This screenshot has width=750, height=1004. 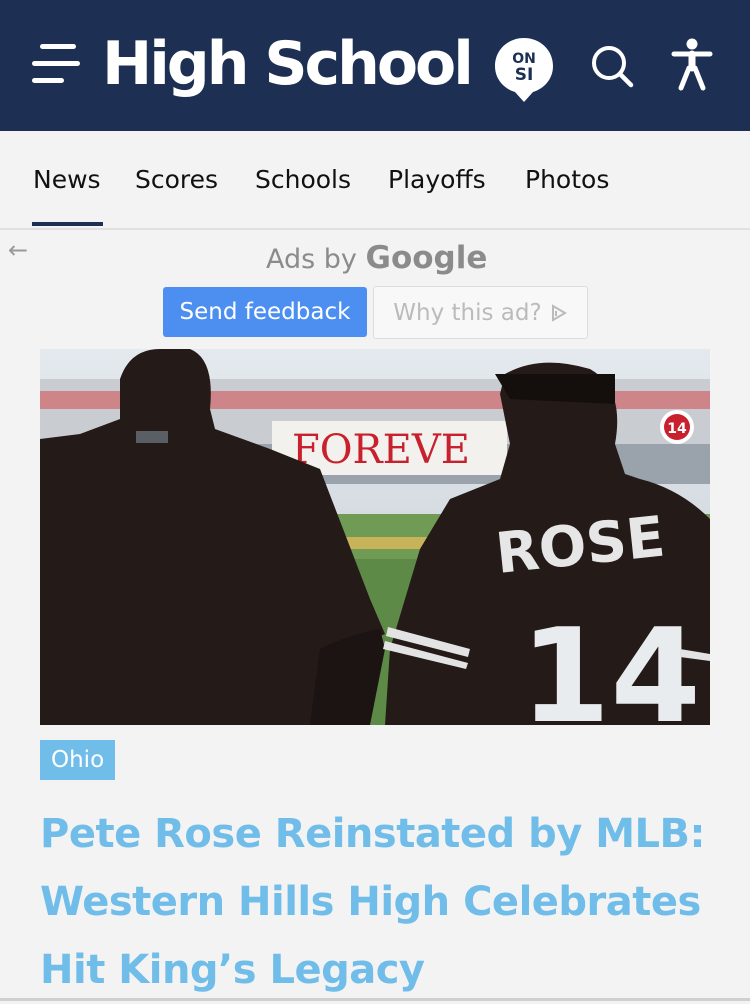 What do you see at coordinates (437, 179) in the screenshot?
I see `tab-playoffs: Playoffs` at bounding box center [437, 179].